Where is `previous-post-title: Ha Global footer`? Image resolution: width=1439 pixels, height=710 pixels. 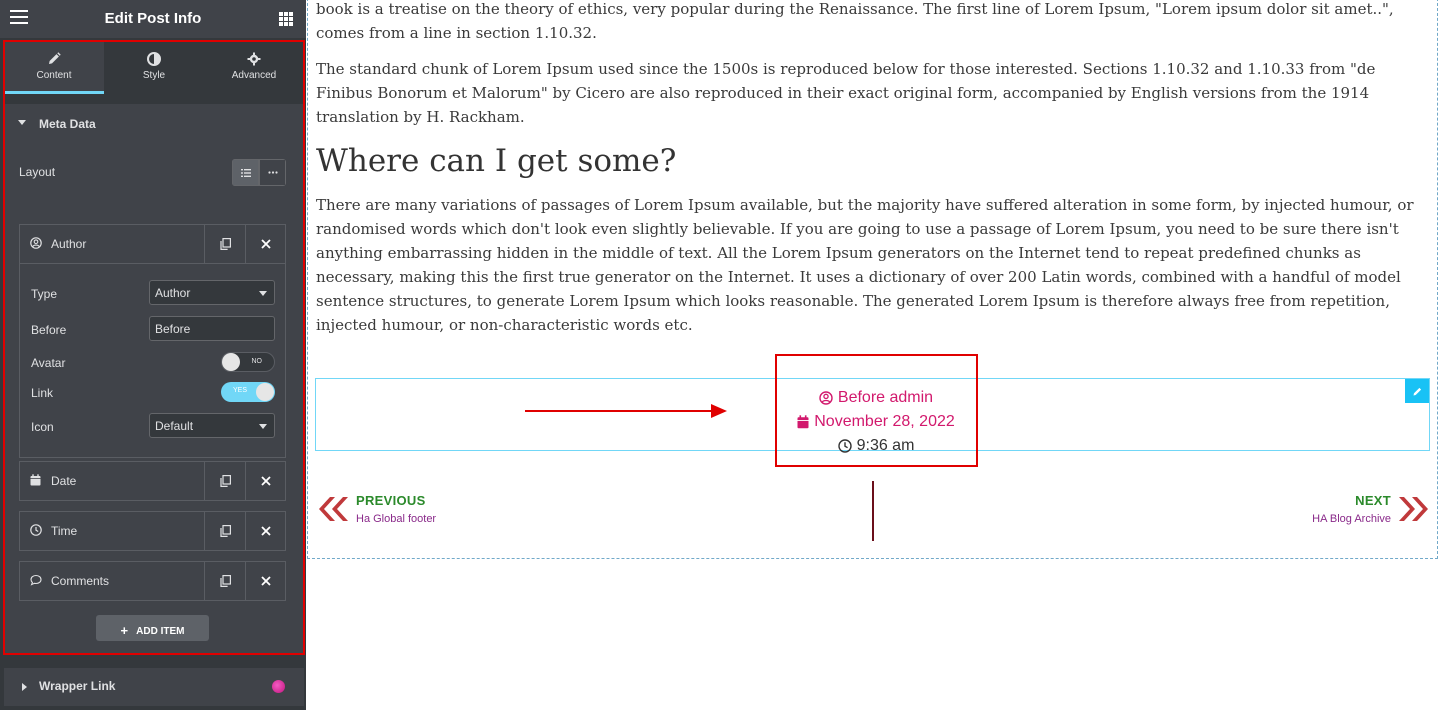
previous-post-title: Ha Global footer is located at coordinates (396, 519).